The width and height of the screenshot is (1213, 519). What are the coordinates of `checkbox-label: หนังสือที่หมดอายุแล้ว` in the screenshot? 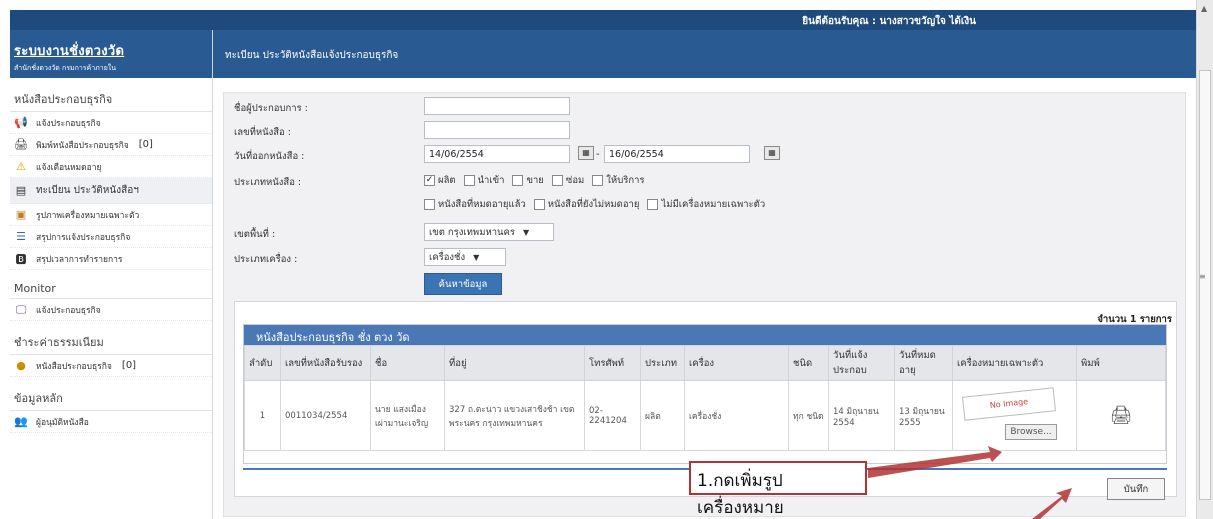 It's located at (482, 204).